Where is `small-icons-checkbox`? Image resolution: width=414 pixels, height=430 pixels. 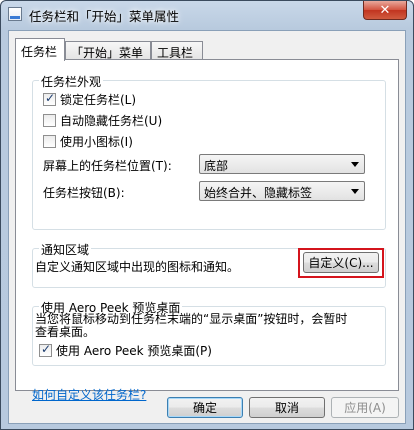 small-icons-checkbox is located at coordinates (49, 141).